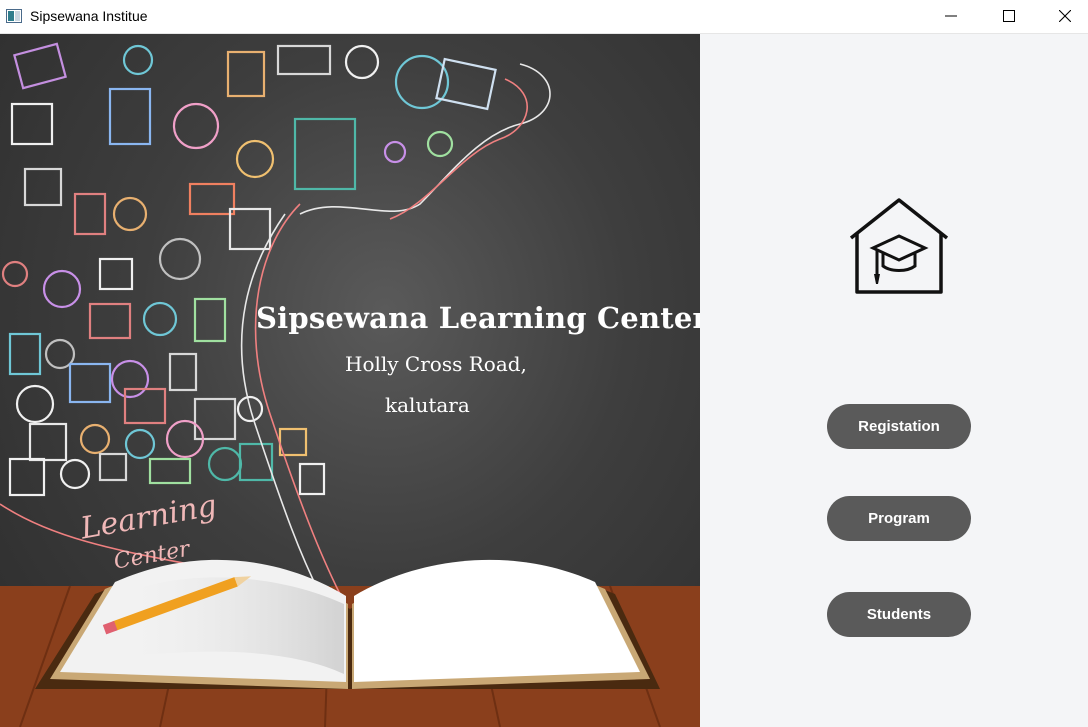  I want to click on hero-title: Sipsewana Learning Center, so click(478, 318).